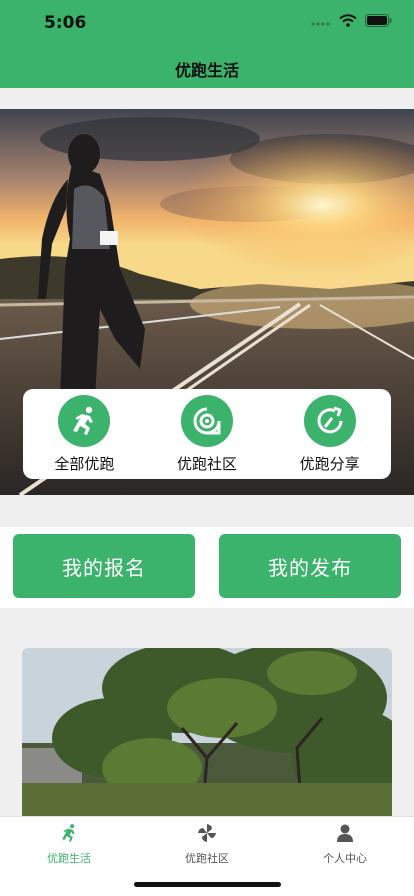  What do you see at coordinates (206, 420) in the screenshot?
I see `community-icon` at bounding box center [206, 420].